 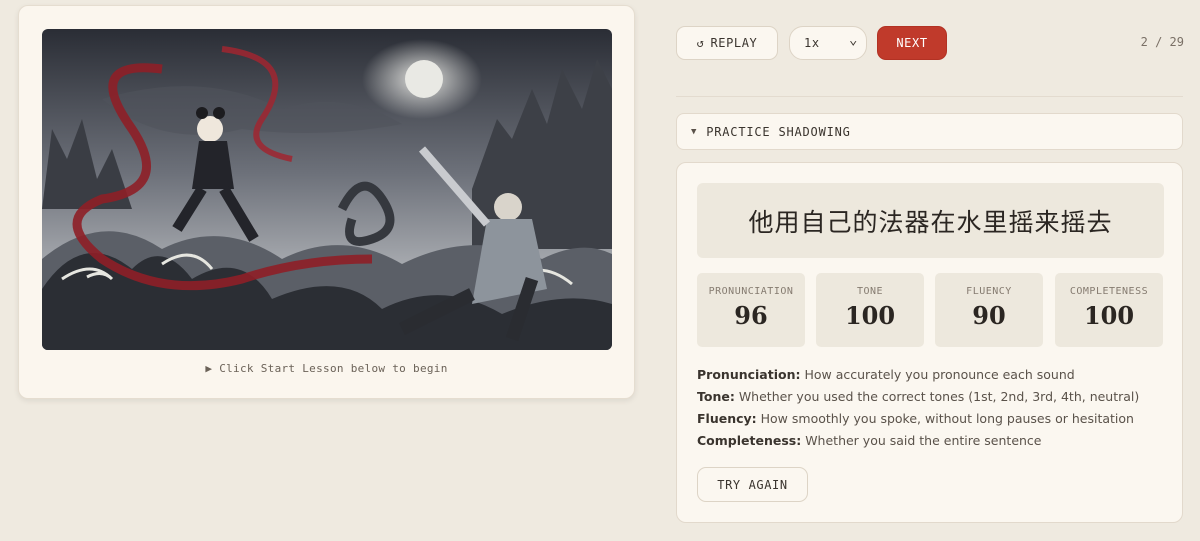 What do you see at coordinates (1109, 291) in the screenshot?
I see `score-label: COMPLETENESS` at bounding box center [1109, 291].